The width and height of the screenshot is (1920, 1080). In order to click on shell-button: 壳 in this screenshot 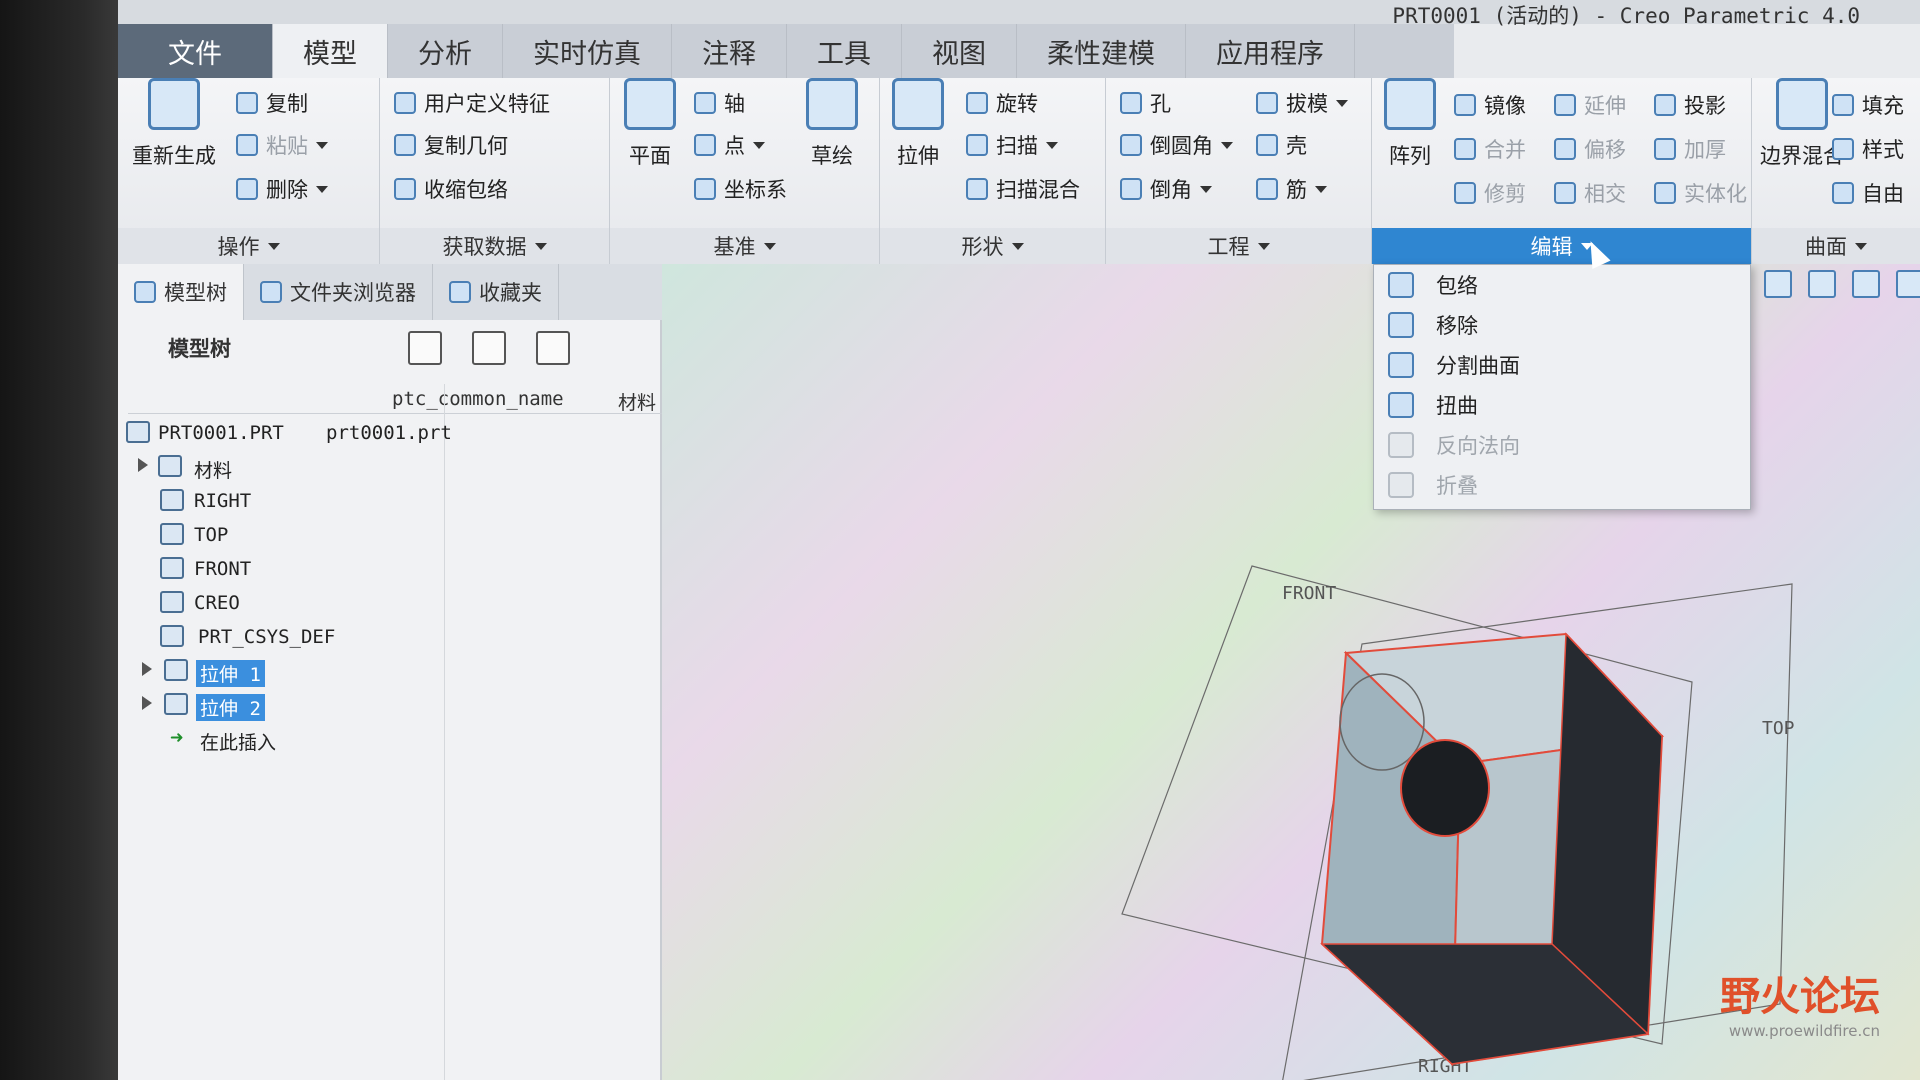, I will do `click(1281, 145)`.